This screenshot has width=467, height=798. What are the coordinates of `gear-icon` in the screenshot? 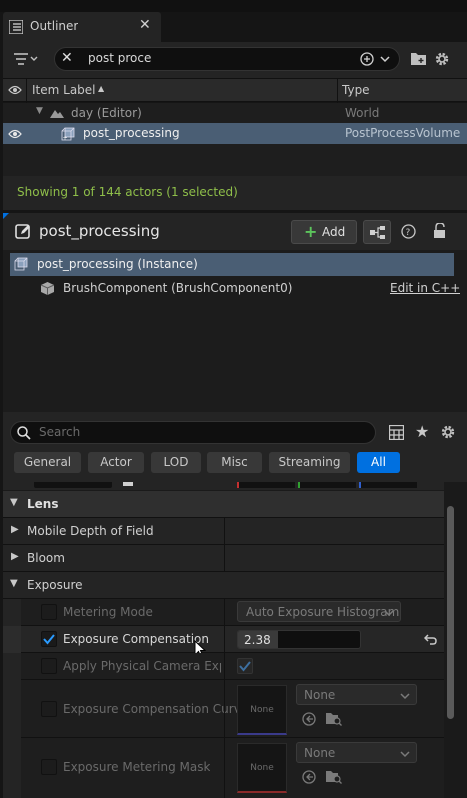 It's located at (442, 59).